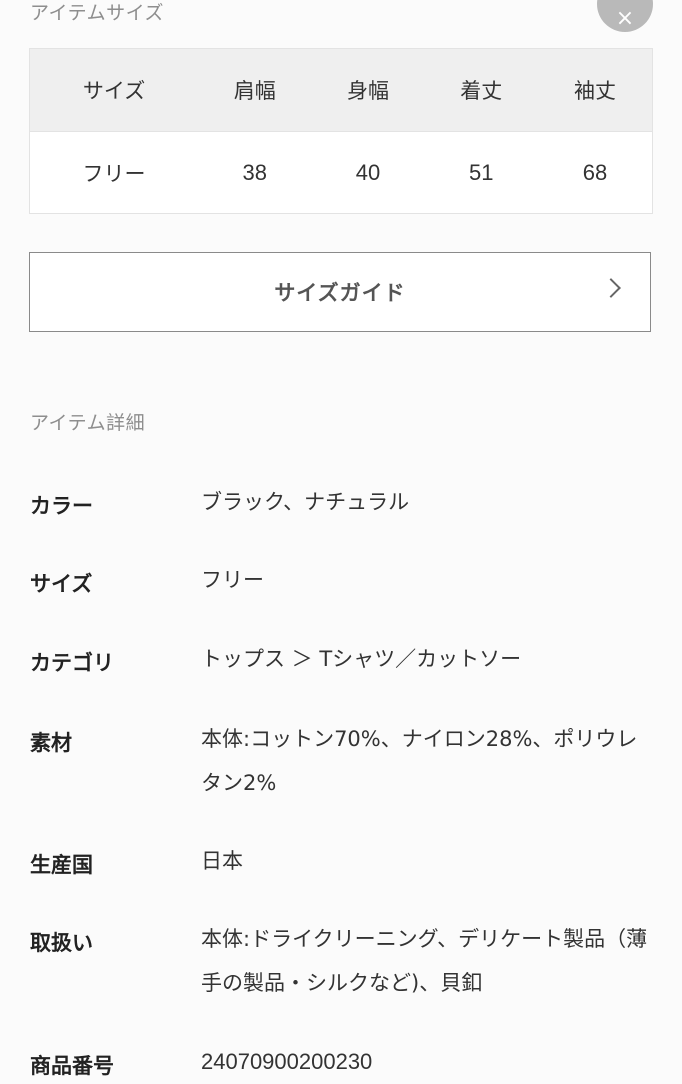  I want to click on size-table-header-cell: 袖丈, so click(595, 90).